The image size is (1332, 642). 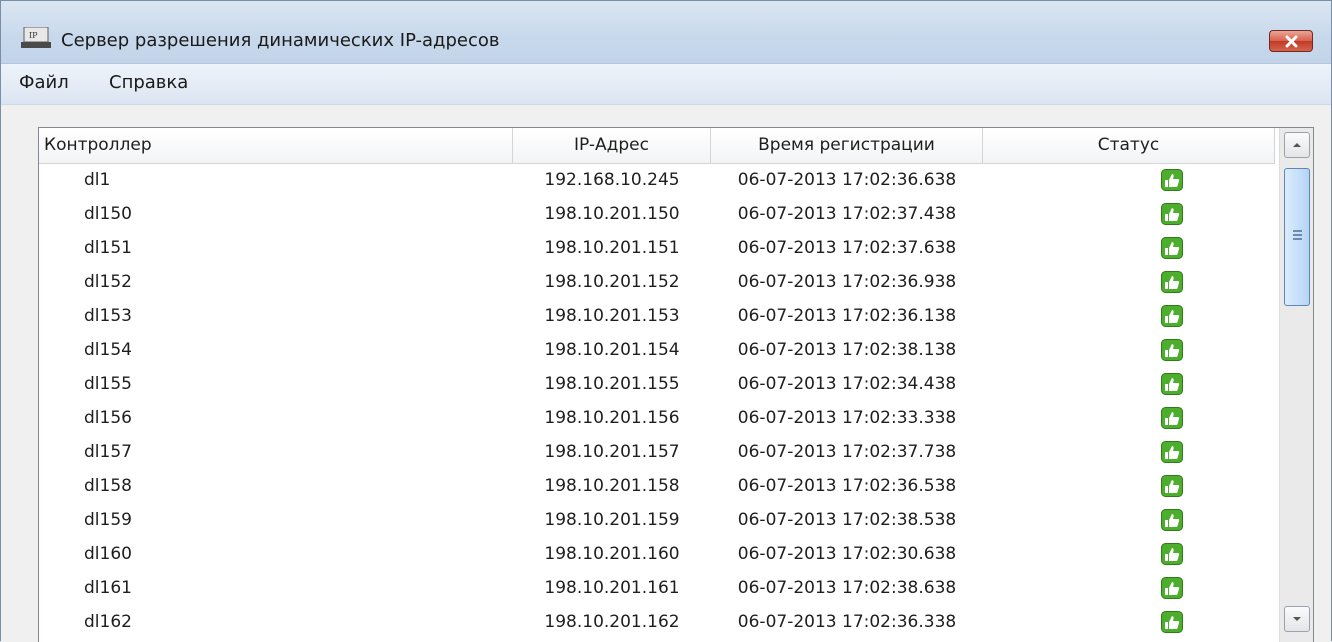 I want to click on scroll-up-button, so click(x=1297, y=145).